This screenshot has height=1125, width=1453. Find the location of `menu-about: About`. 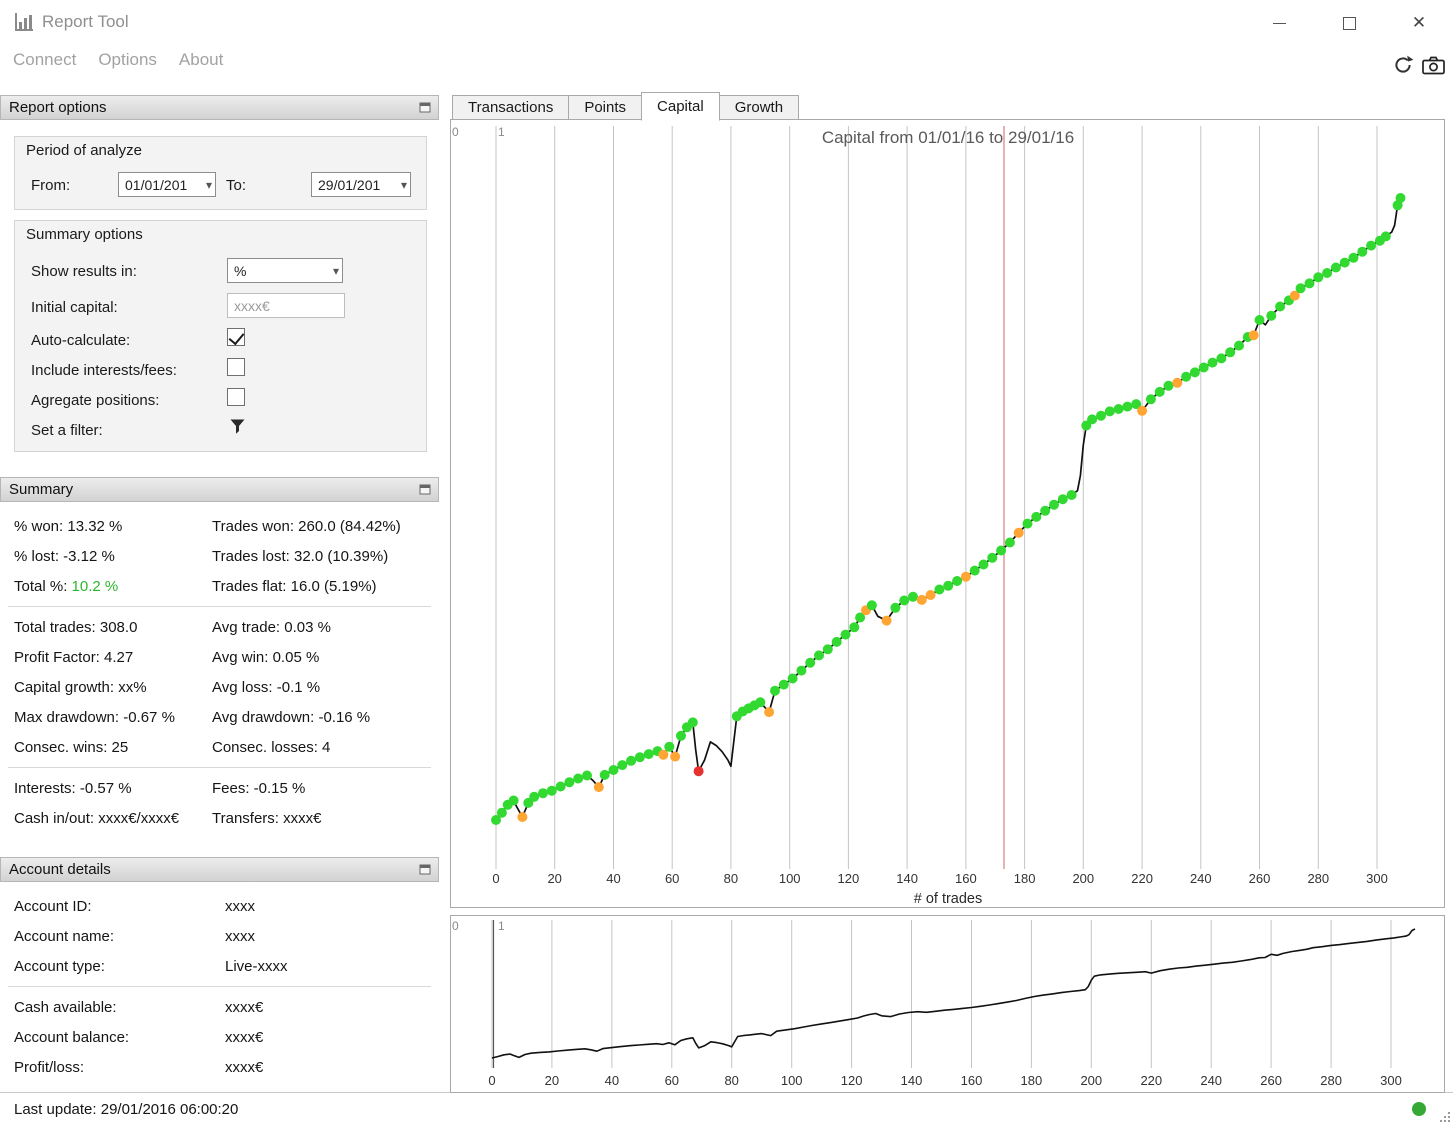

menu-about: About is located at coordinates (201, 60).